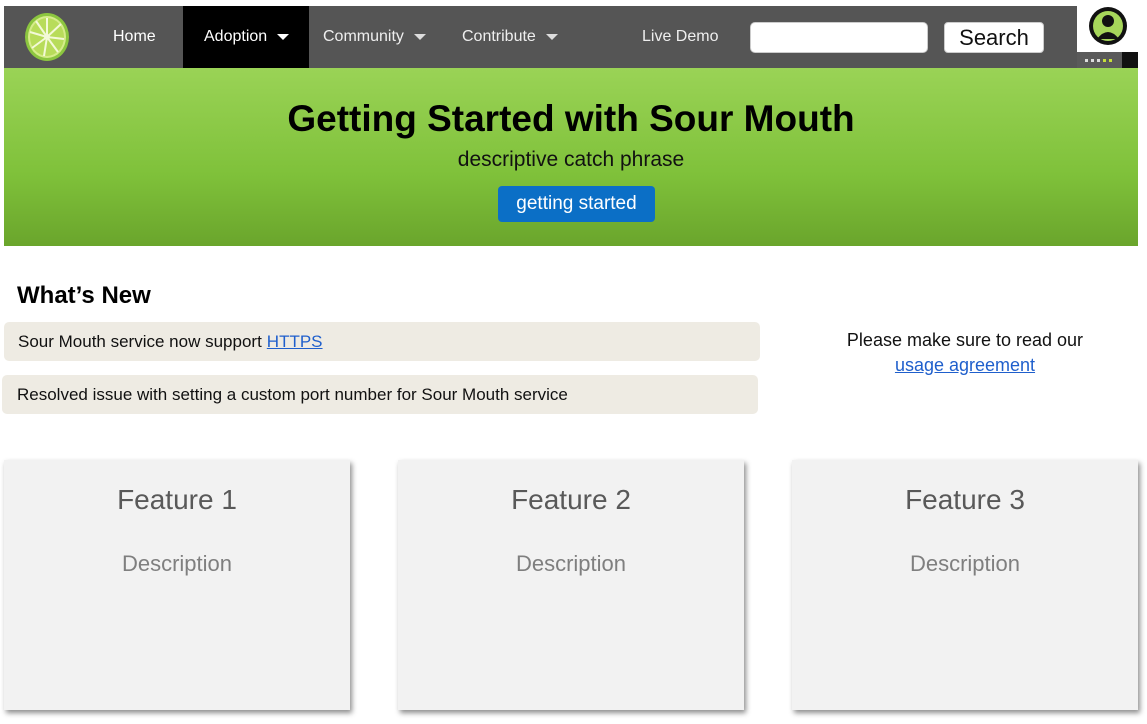 The height and width of the screenshot is (724, 1147). What do you see at coordinates (177, 585) in the screenshot?
I see `feature-card-1: Feature 1 Description` at bounding box center [177, 585].